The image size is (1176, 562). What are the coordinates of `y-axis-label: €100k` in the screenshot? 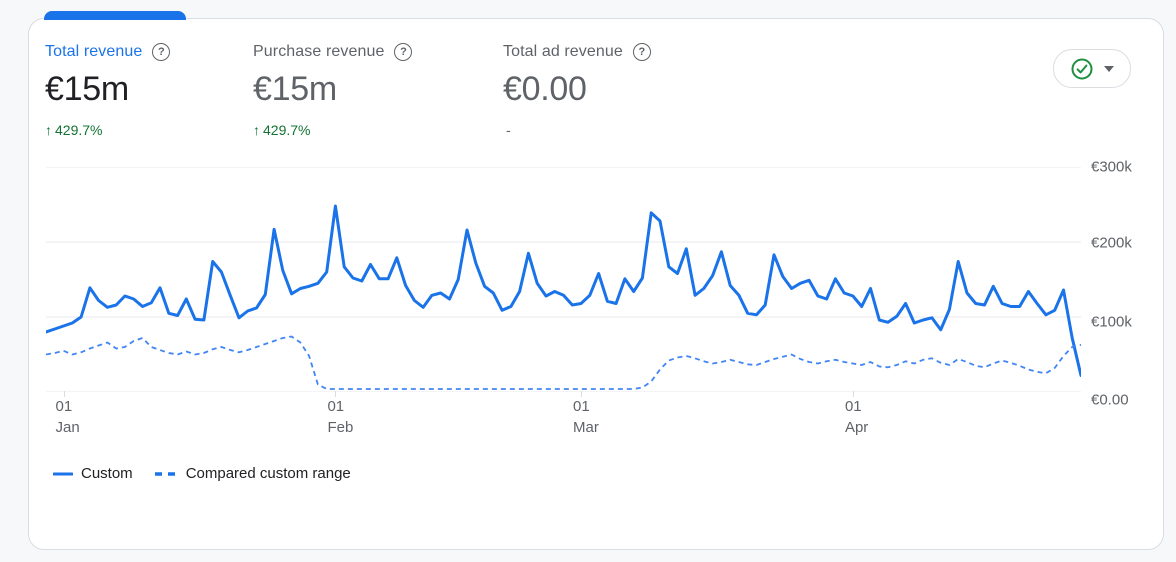 It's located at (1111, 322).